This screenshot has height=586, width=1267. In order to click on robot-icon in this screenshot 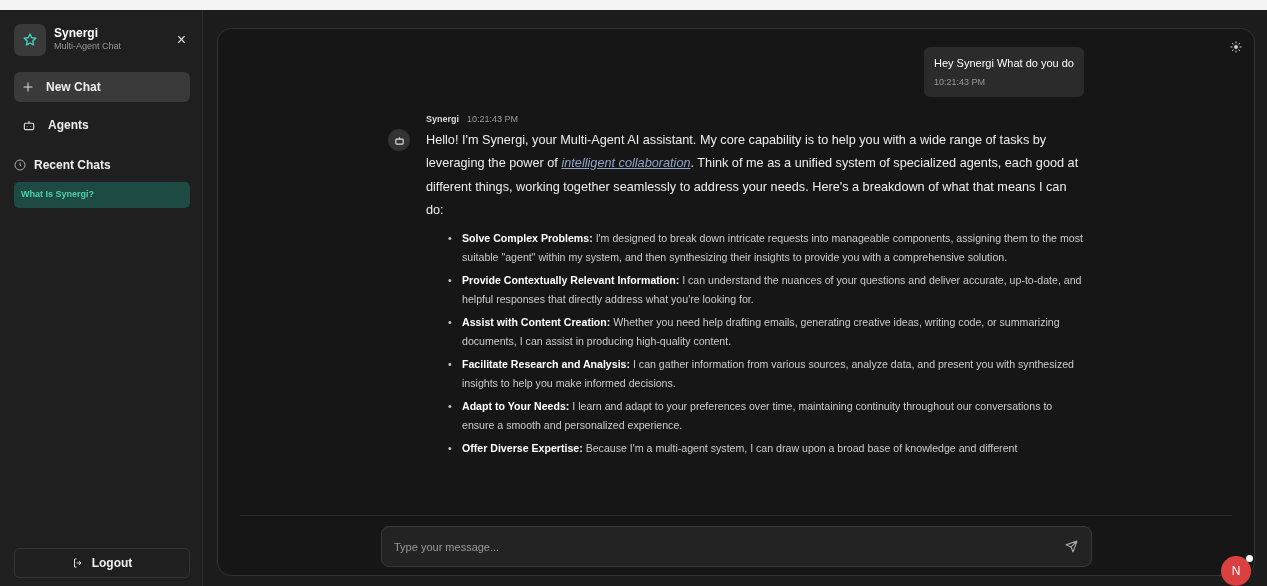, I will do `click(29, 125)`.